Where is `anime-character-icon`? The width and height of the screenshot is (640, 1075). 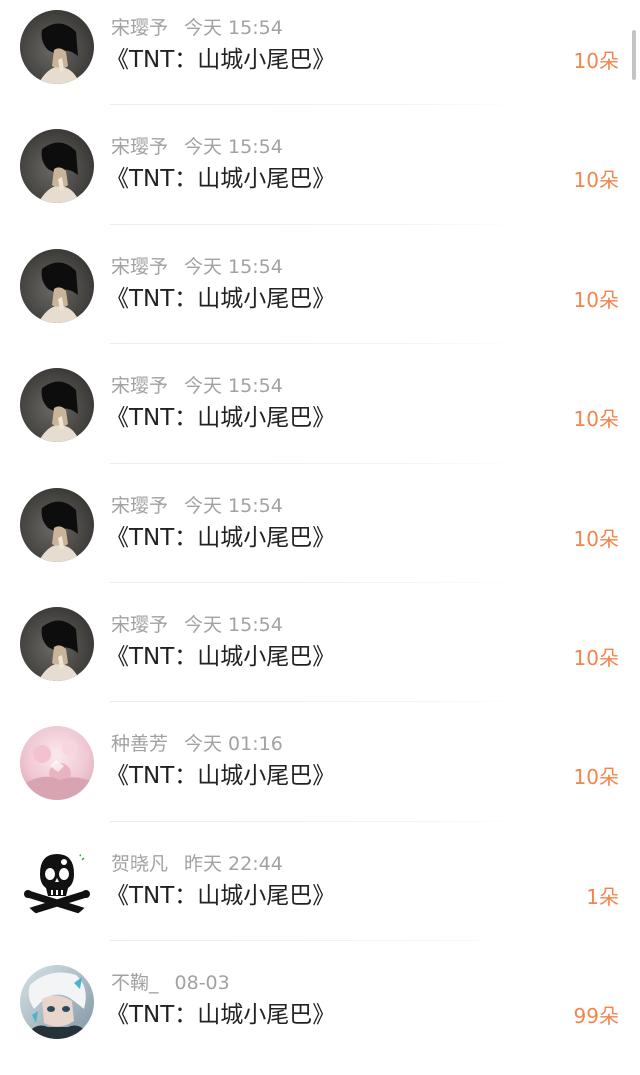 anime-character-icon is located at coordinates (57, 1002).